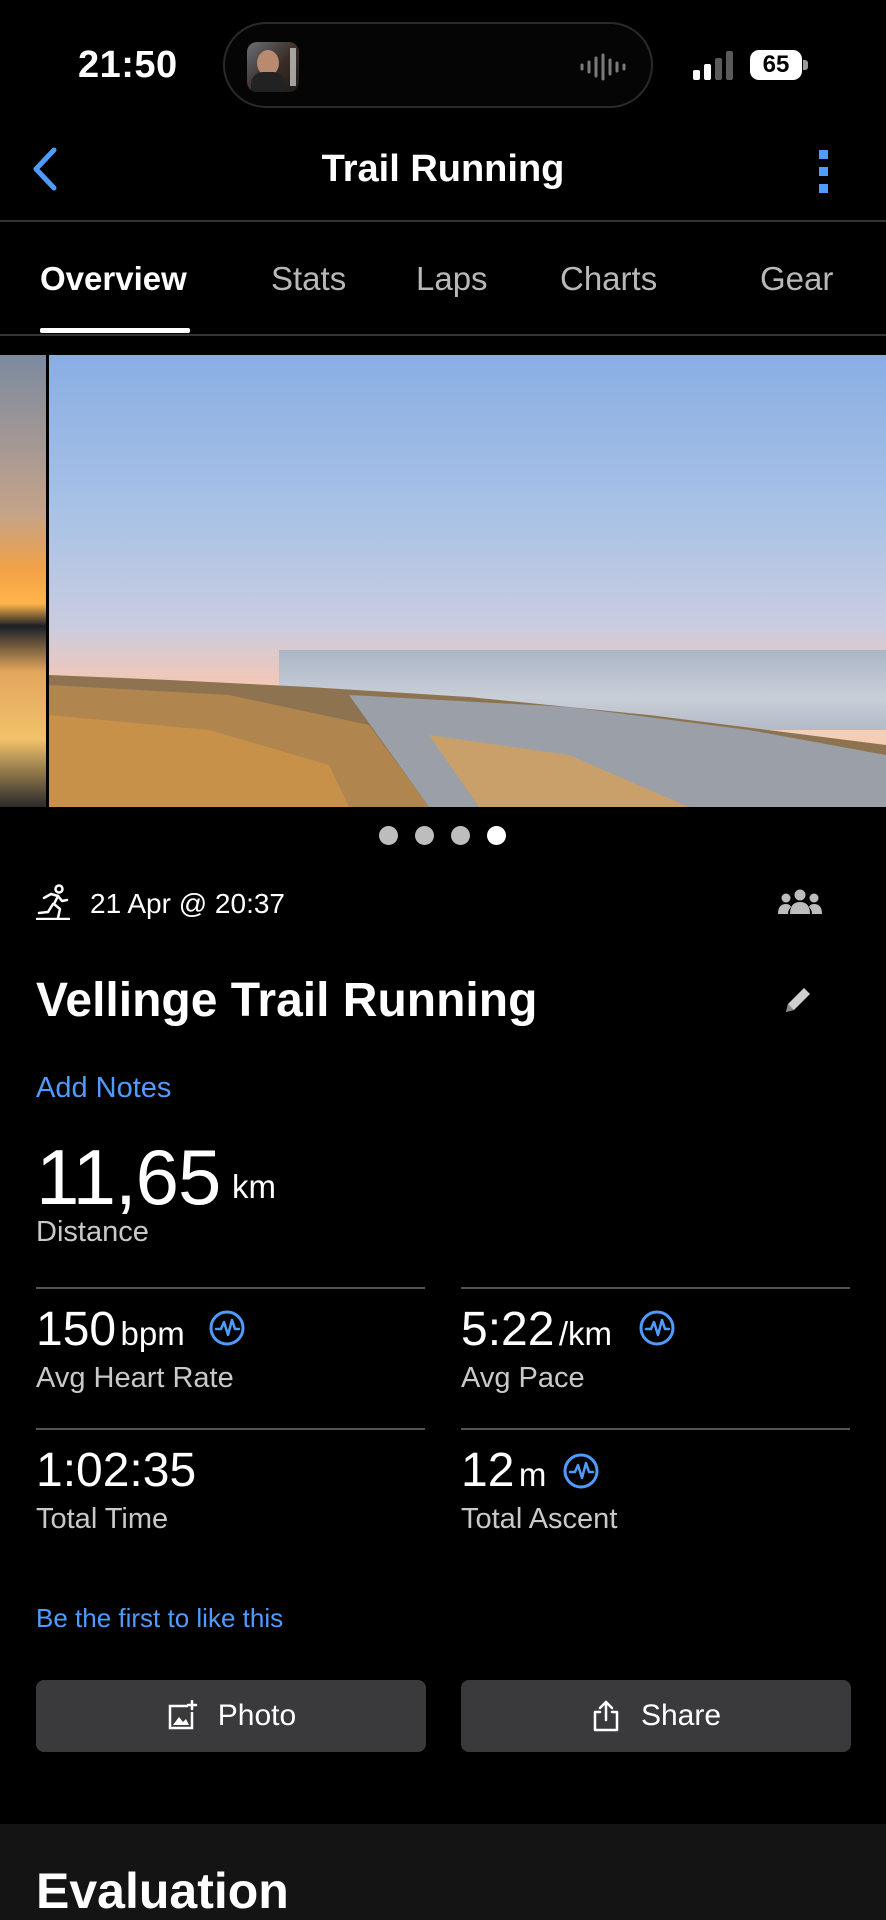 Image resolution: width=886 pixels, height=1920 pixels. I want to click on activity-date: 21 Apr @ 20:37, so click(188, 903).